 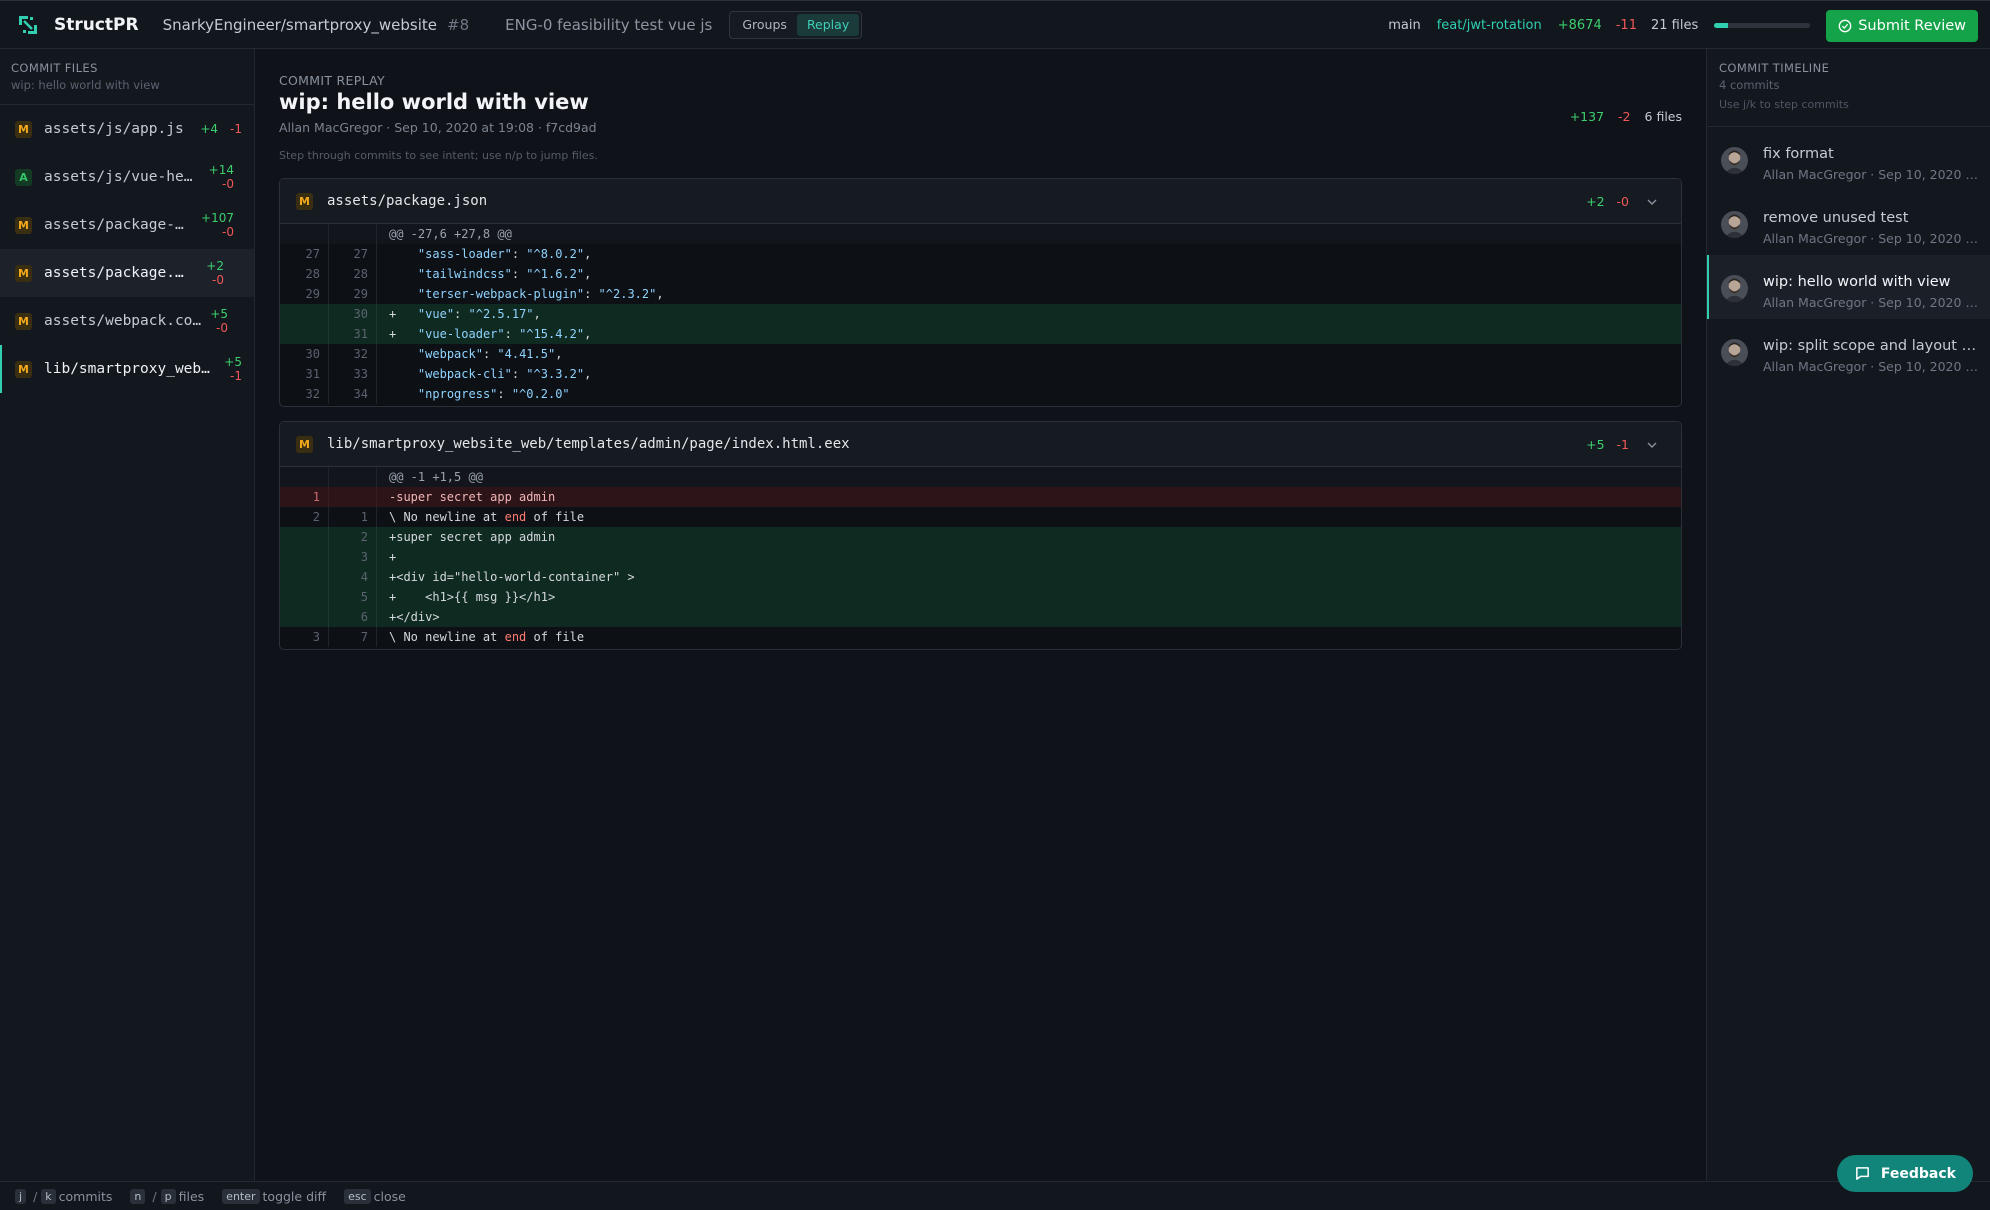 What do you see at coordinates (221, 170) in the screenshot?
I see `file-additions: +14` at bounding box center [221, 170].